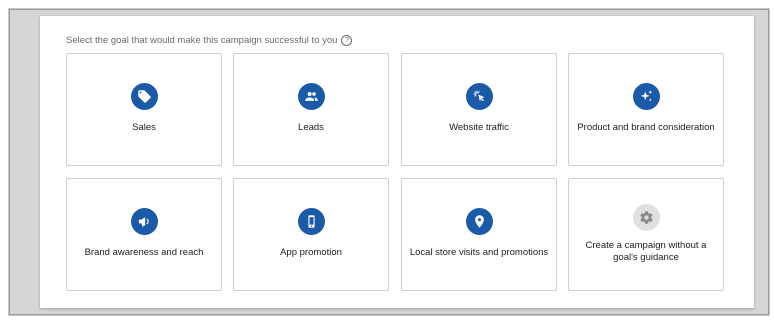  What do you see at coordinates (144, 96) in the screenshot?
I see `tag-icon` at bounding box center [144, 96].